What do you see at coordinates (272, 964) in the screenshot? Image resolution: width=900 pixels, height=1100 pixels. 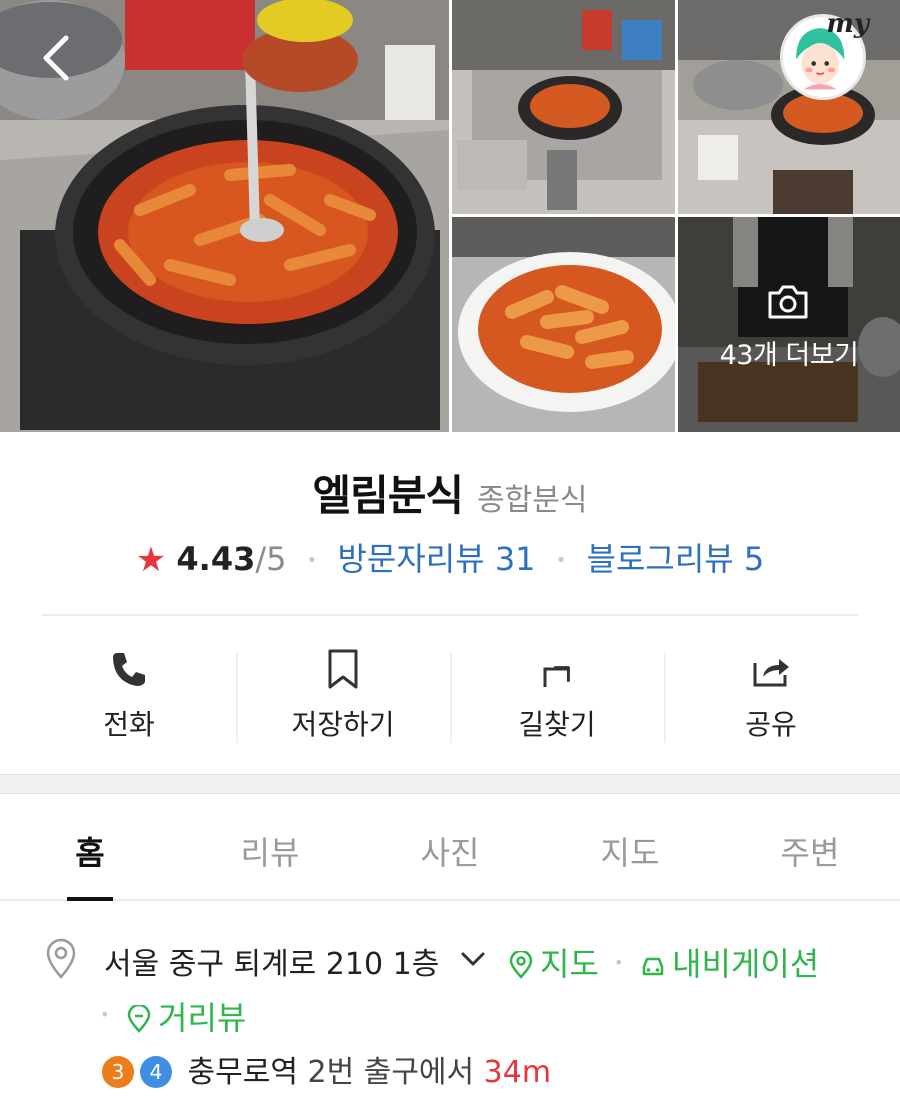 I see `address-text: 서울 중구 퇴계로 210 1층` at bounding box center [272, 964].